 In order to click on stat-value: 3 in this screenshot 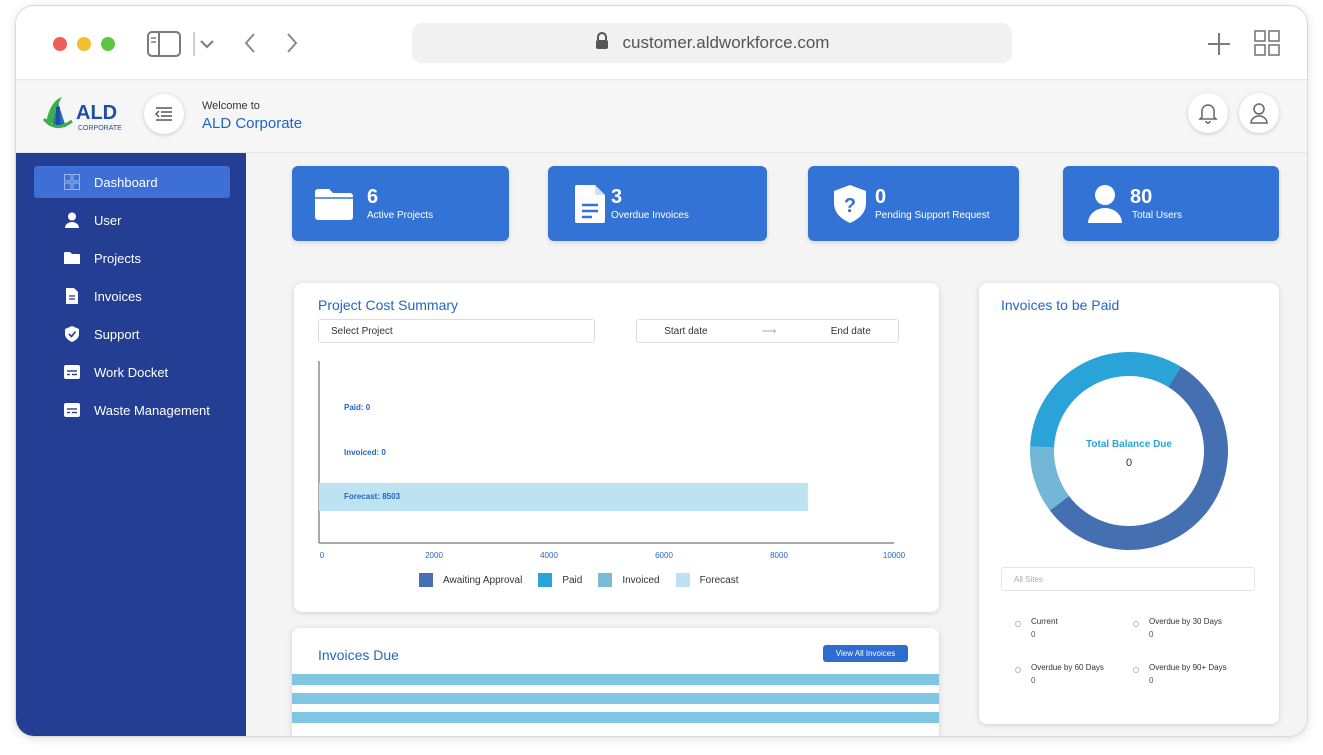, I will do `click(617, 197)`.